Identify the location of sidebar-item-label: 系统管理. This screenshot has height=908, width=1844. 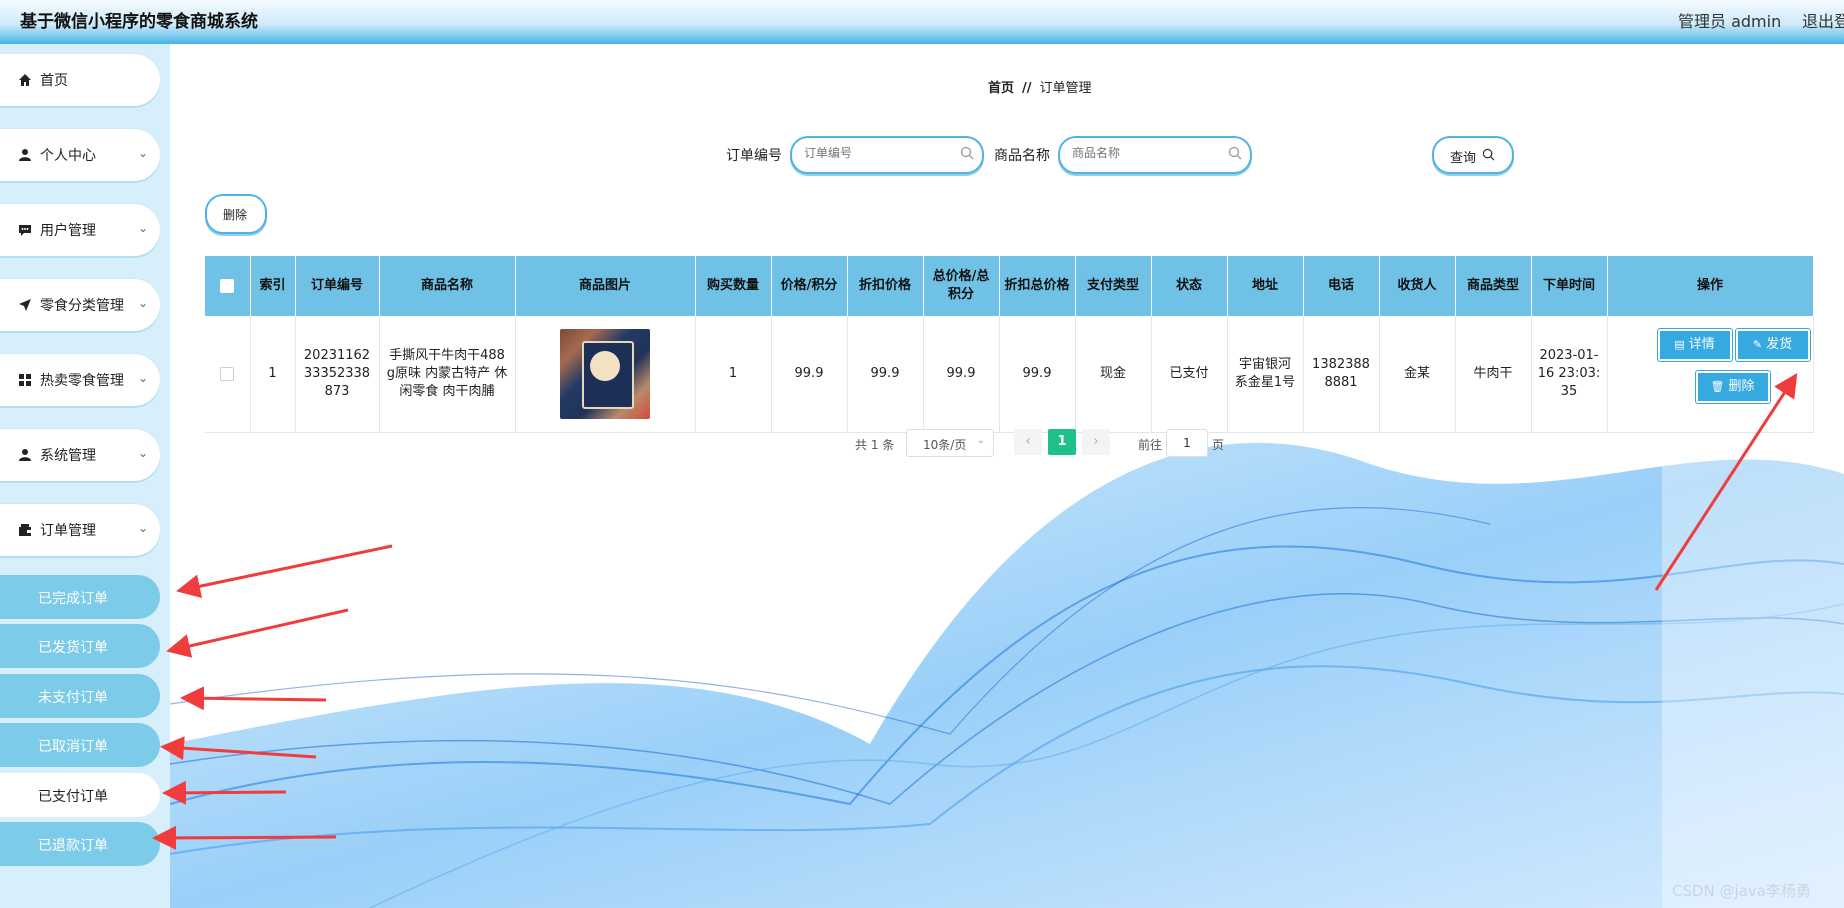
(68, 456).